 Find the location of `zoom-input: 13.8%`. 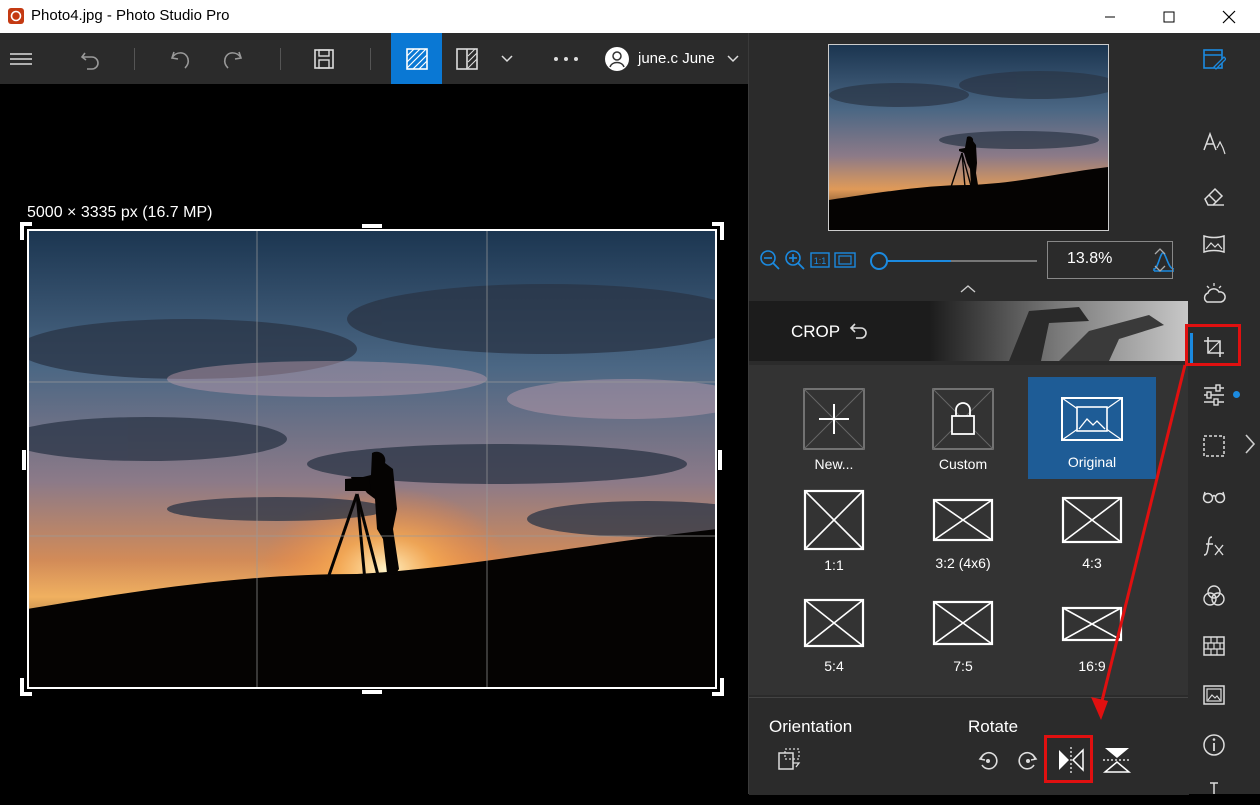

zoom-input: 13.8% is located at coordinates (1110, 260).